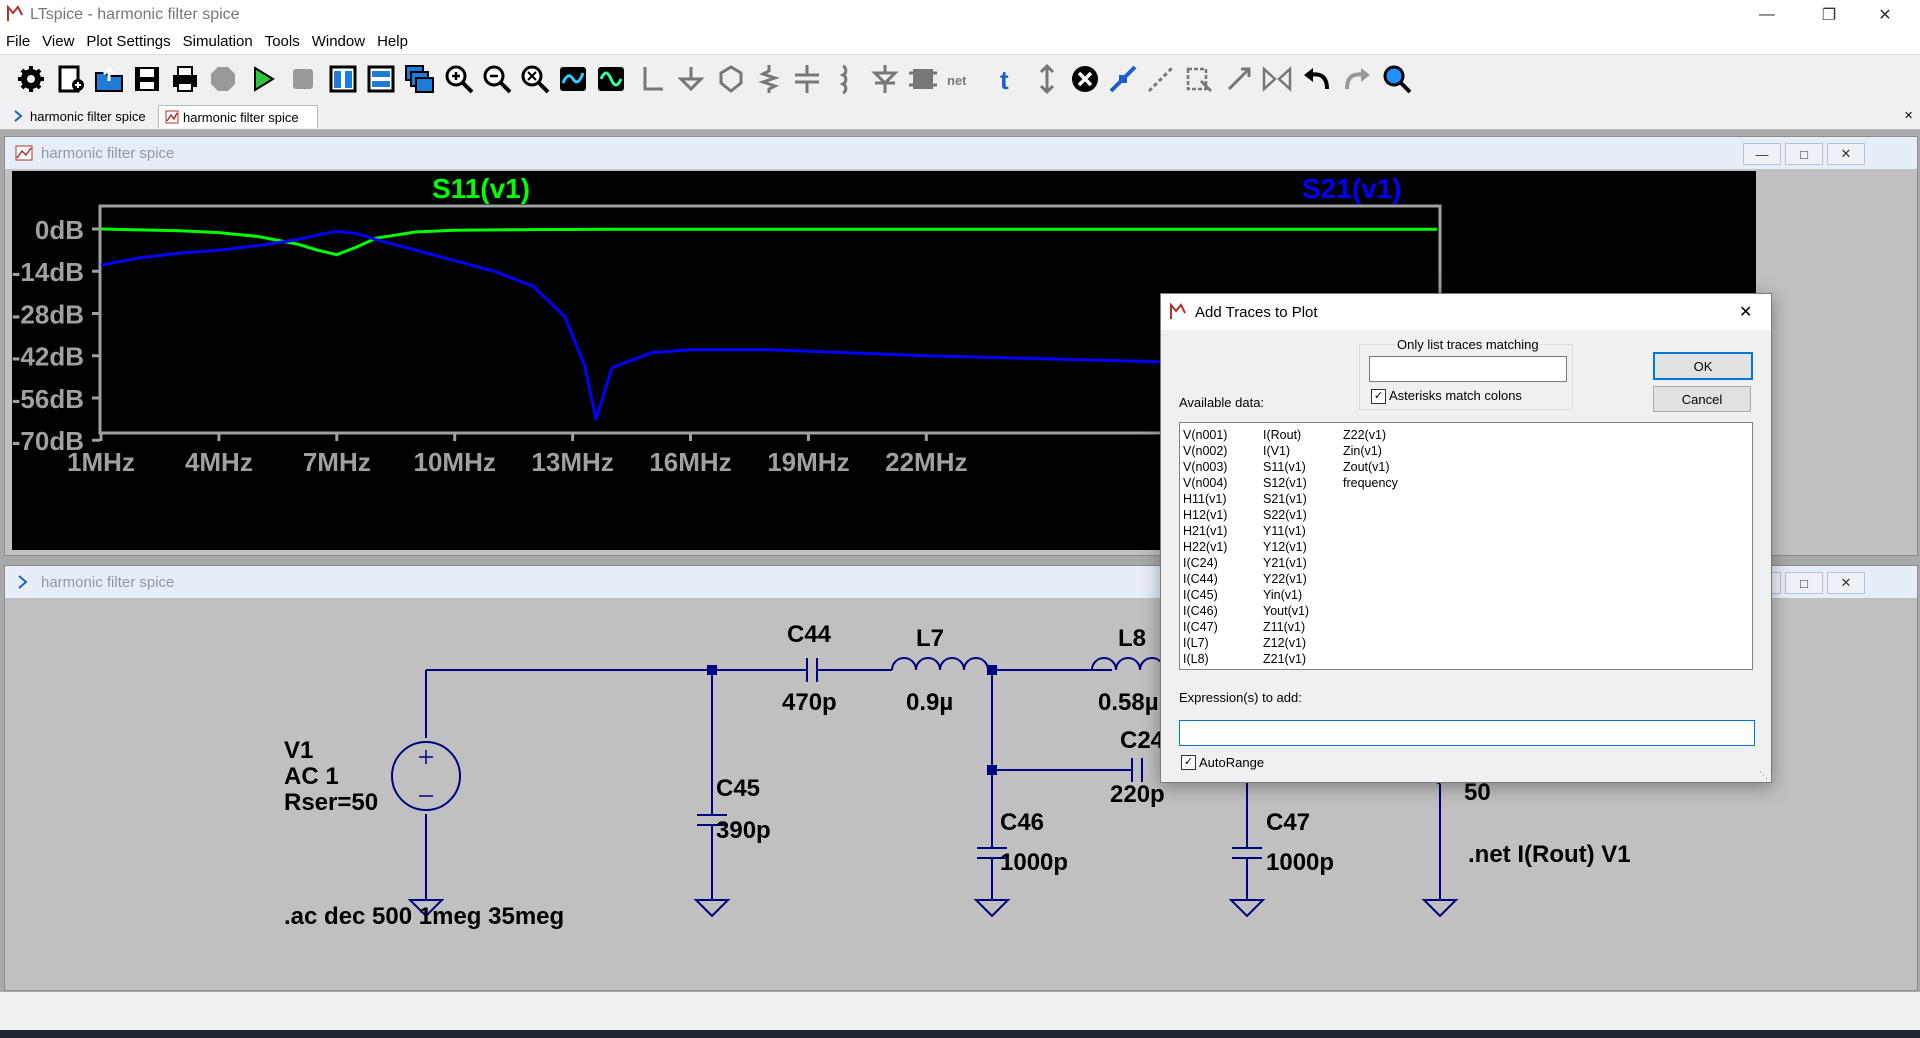 Image resolution: width=1920 pixels, height=1038 pixels. What do you see at coordinates (392, 41) in the screenshot?
I see `menu-help: Help` at bounding box center [392, 41].